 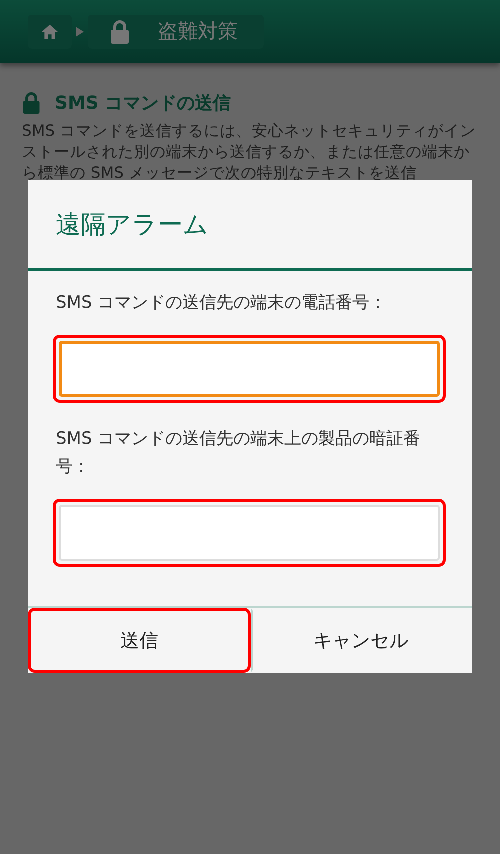 I want to click on chevron-icon, so click(x=80, y=31).